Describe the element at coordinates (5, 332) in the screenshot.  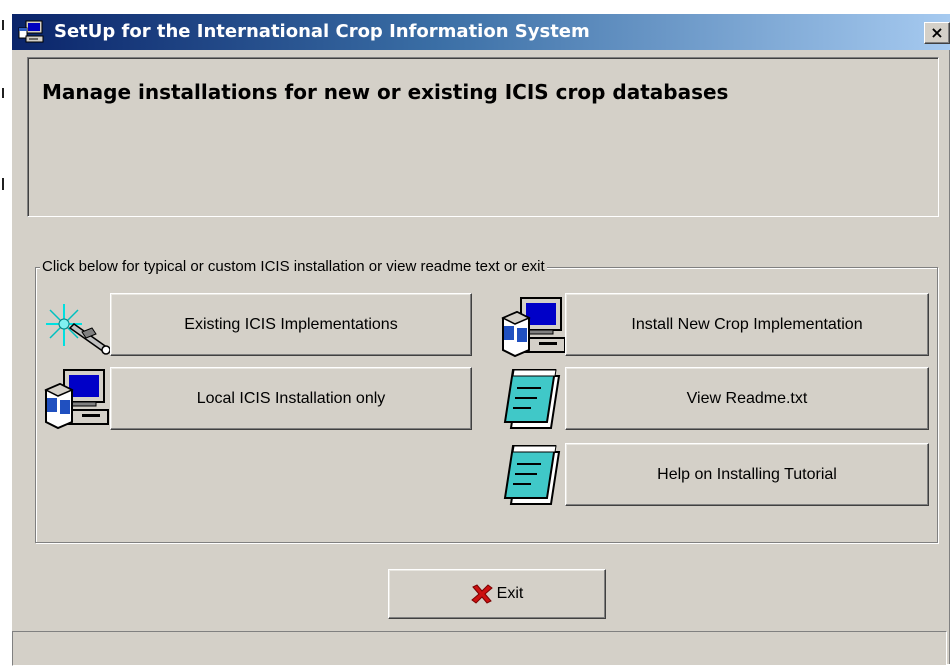
I see `desktop-background` at that location.